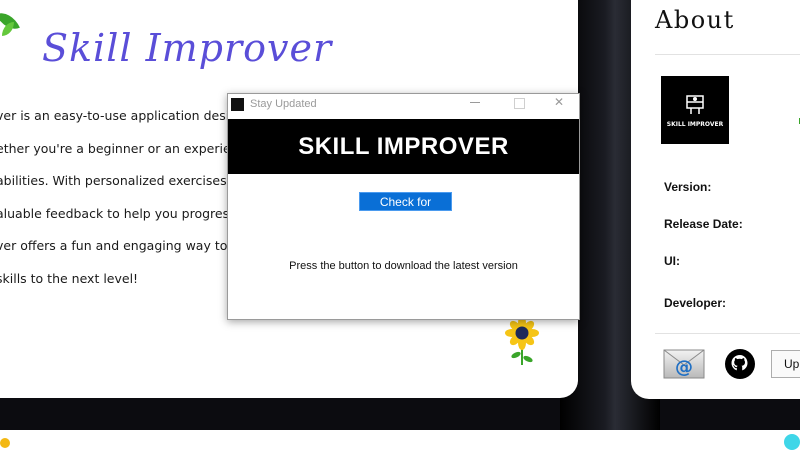 The image size is (800, 452). I want to click on minimize-button, so click(475, 102).